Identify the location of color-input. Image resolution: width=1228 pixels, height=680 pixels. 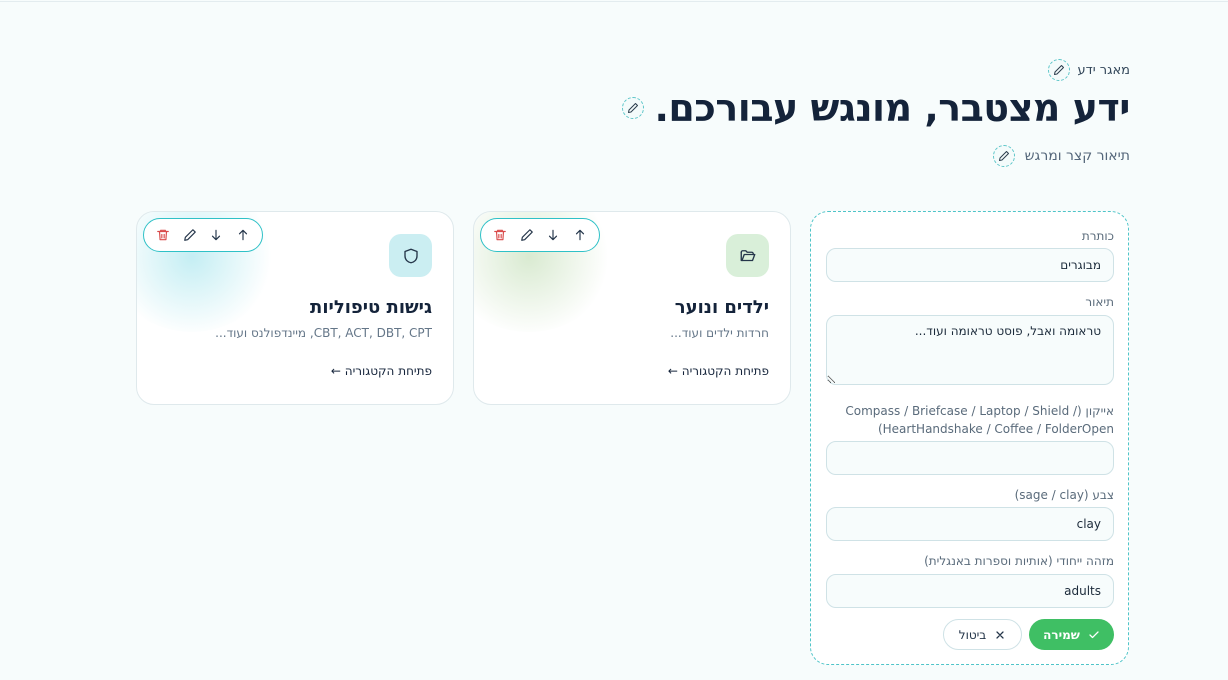
(970, 524).